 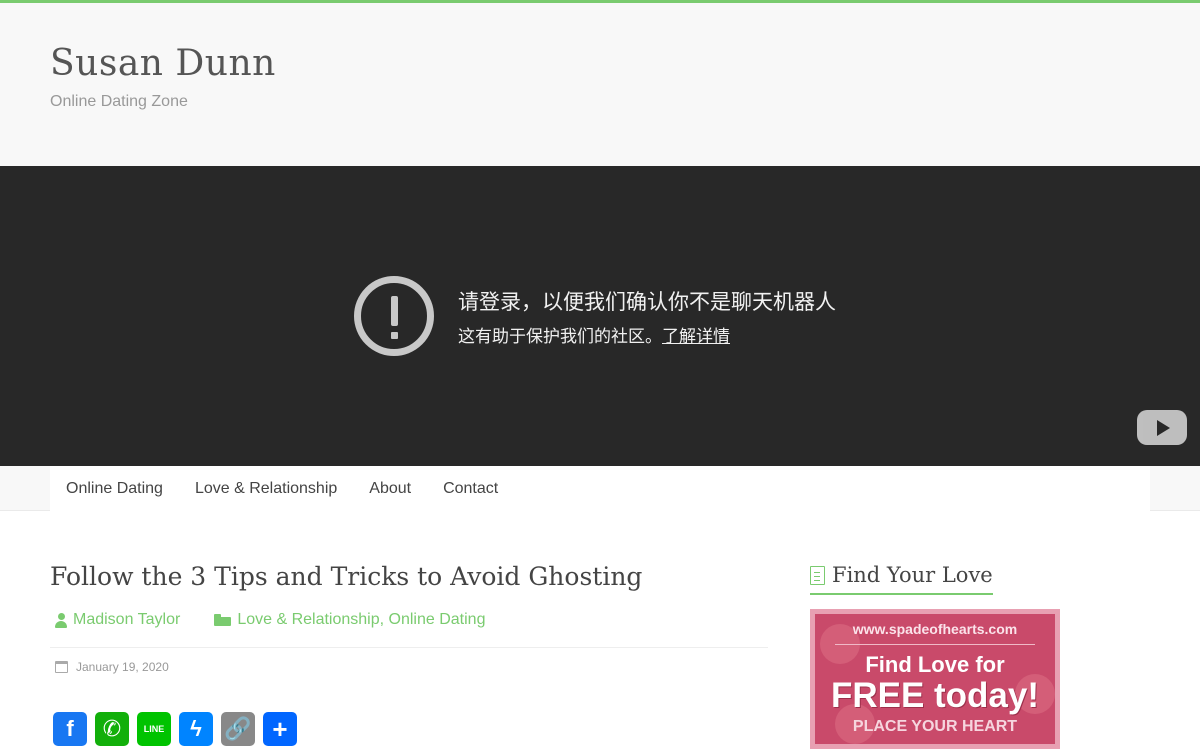 I want to click on post-categories-links: Love & Relationship, Online Dating, so click(x=361, y=620).